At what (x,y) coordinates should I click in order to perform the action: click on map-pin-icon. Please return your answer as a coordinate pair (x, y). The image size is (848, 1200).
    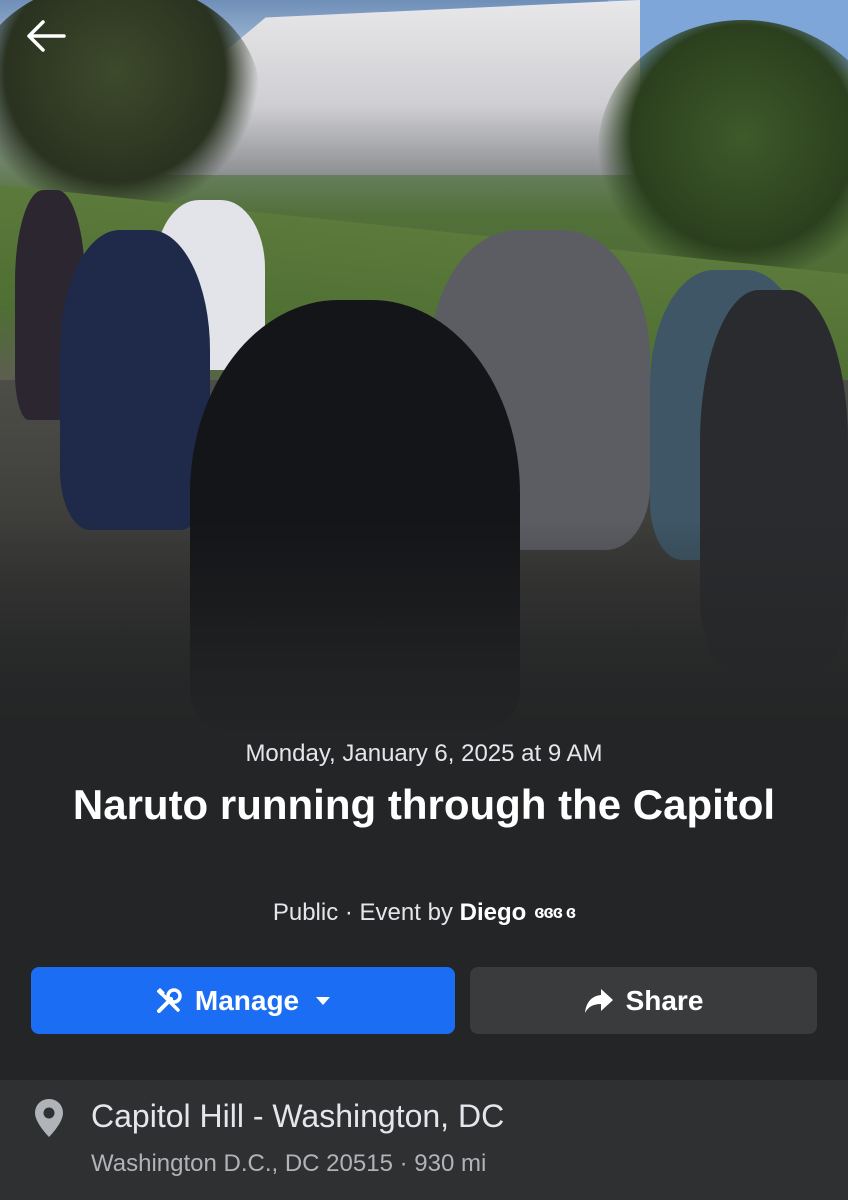
    Looking at the image, I should click on (49, 1118).